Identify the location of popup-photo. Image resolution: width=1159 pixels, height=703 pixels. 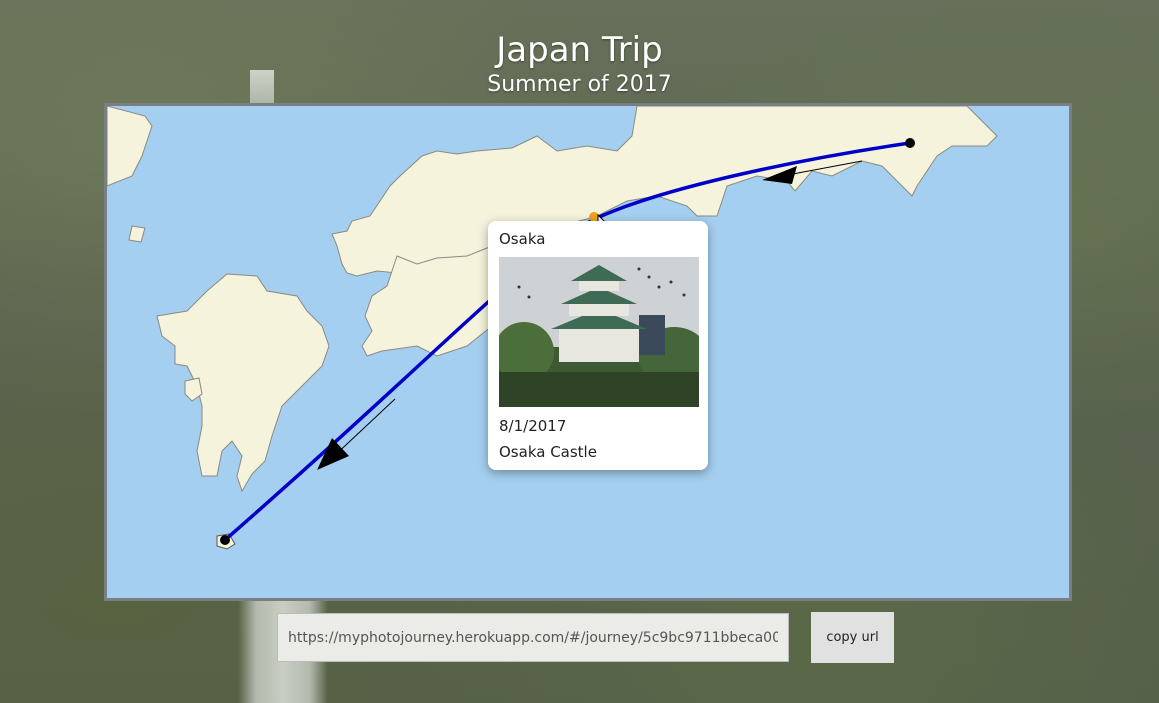
(599, 332).